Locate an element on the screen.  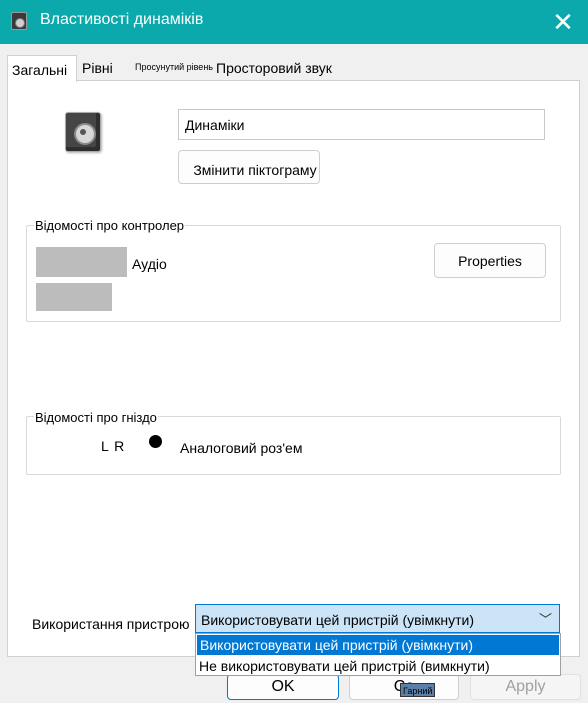
title-bar: Властивості динаміків ✕ is located at coordinates (294, 22).